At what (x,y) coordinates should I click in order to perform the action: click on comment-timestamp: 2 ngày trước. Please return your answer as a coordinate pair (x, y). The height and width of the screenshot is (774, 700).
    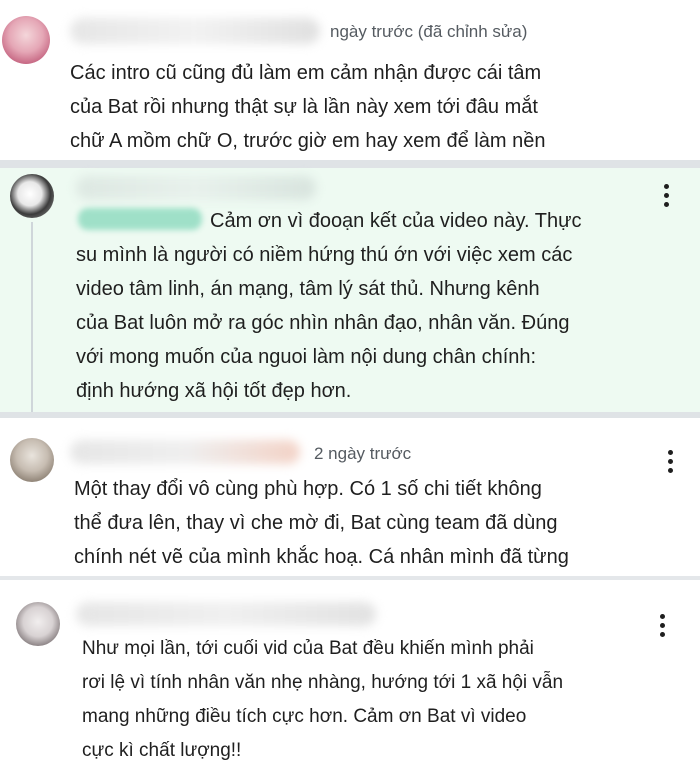
    Looking at the image, I should click on (363, 453).